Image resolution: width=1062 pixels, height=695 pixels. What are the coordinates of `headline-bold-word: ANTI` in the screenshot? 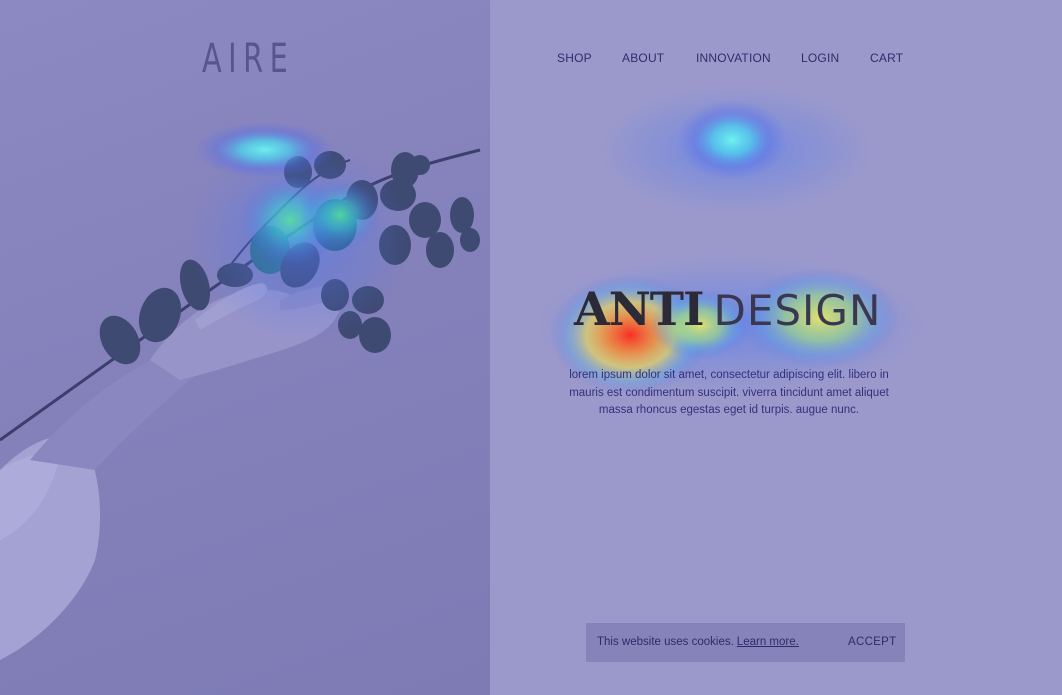 It's located at (639, 309).